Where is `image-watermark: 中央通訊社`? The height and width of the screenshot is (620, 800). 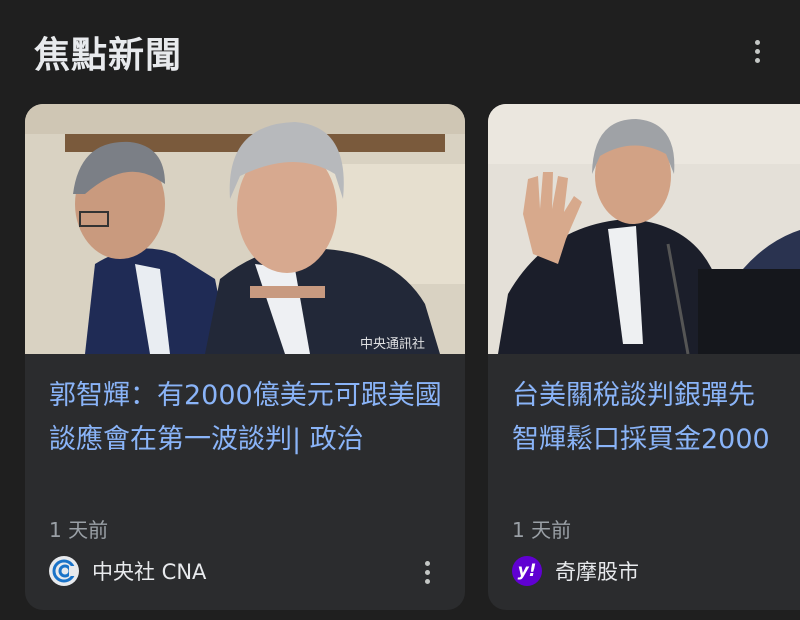 image-watermark: 中央通訊社 is located at coordinates (392, 344).